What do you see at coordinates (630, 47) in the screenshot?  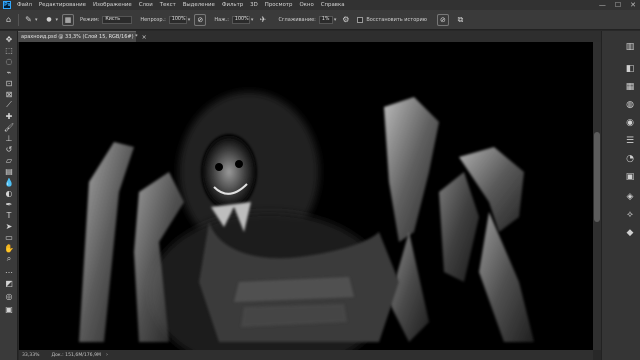 I see `history-panel-icon: ▥` at bounding box center [630, 47].